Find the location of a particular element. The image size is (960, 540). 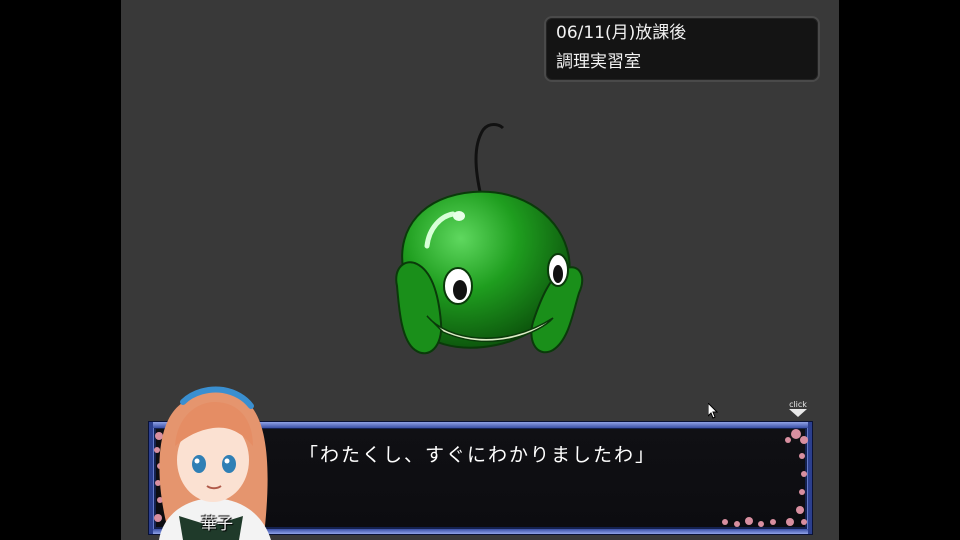

date-location-box: 06/11(月)放課後 調理実習室 is located at coordinates (682, 49).